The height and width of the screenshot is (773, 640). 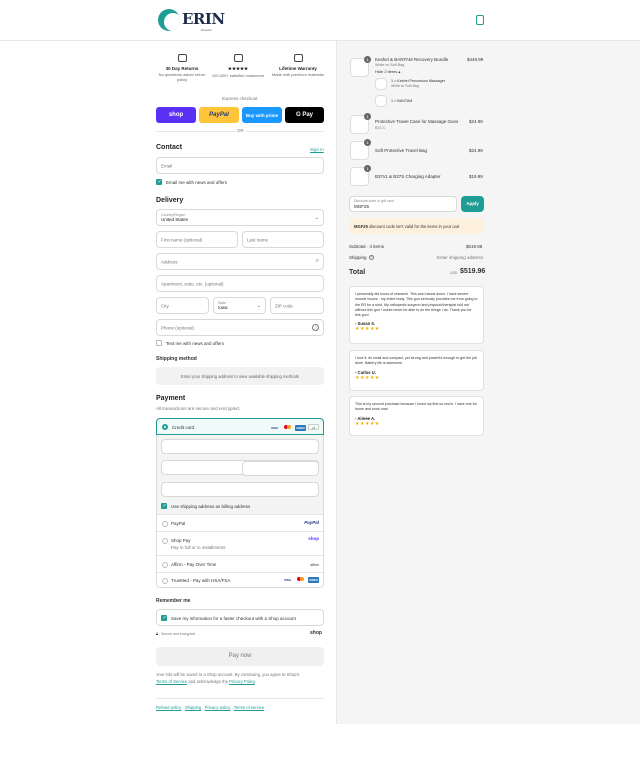 I want to click on google-pay-button: G Pay, so click(x=304, y=115).